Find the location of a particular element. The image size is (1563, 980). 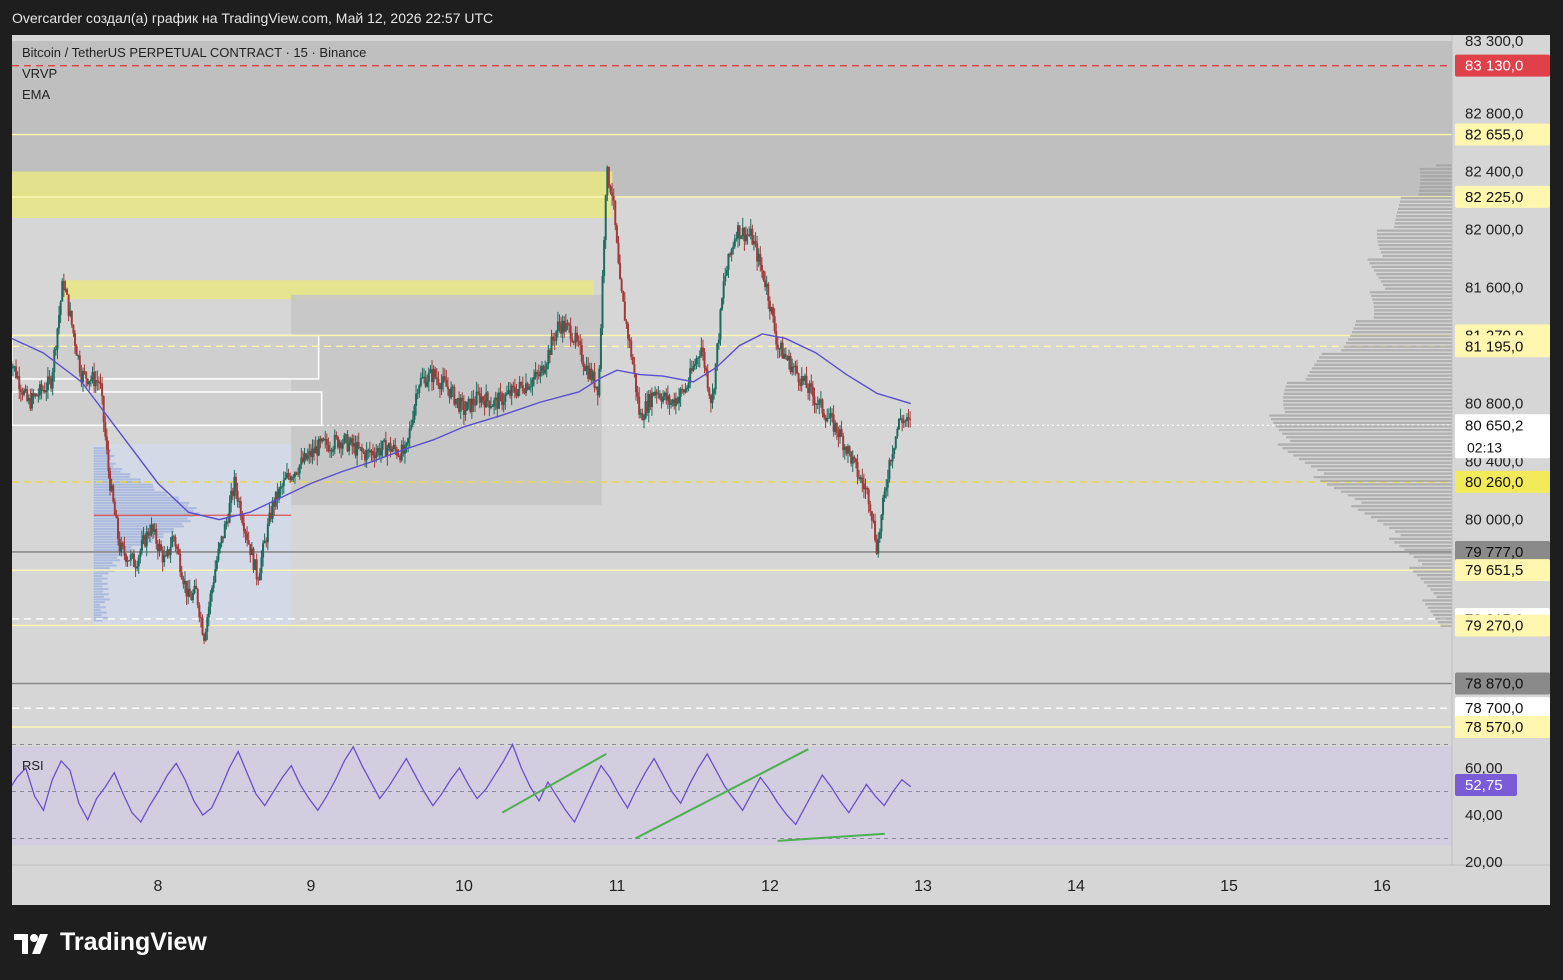

price-label-countdown: 02:13 is located at coordinates (1484, 447).